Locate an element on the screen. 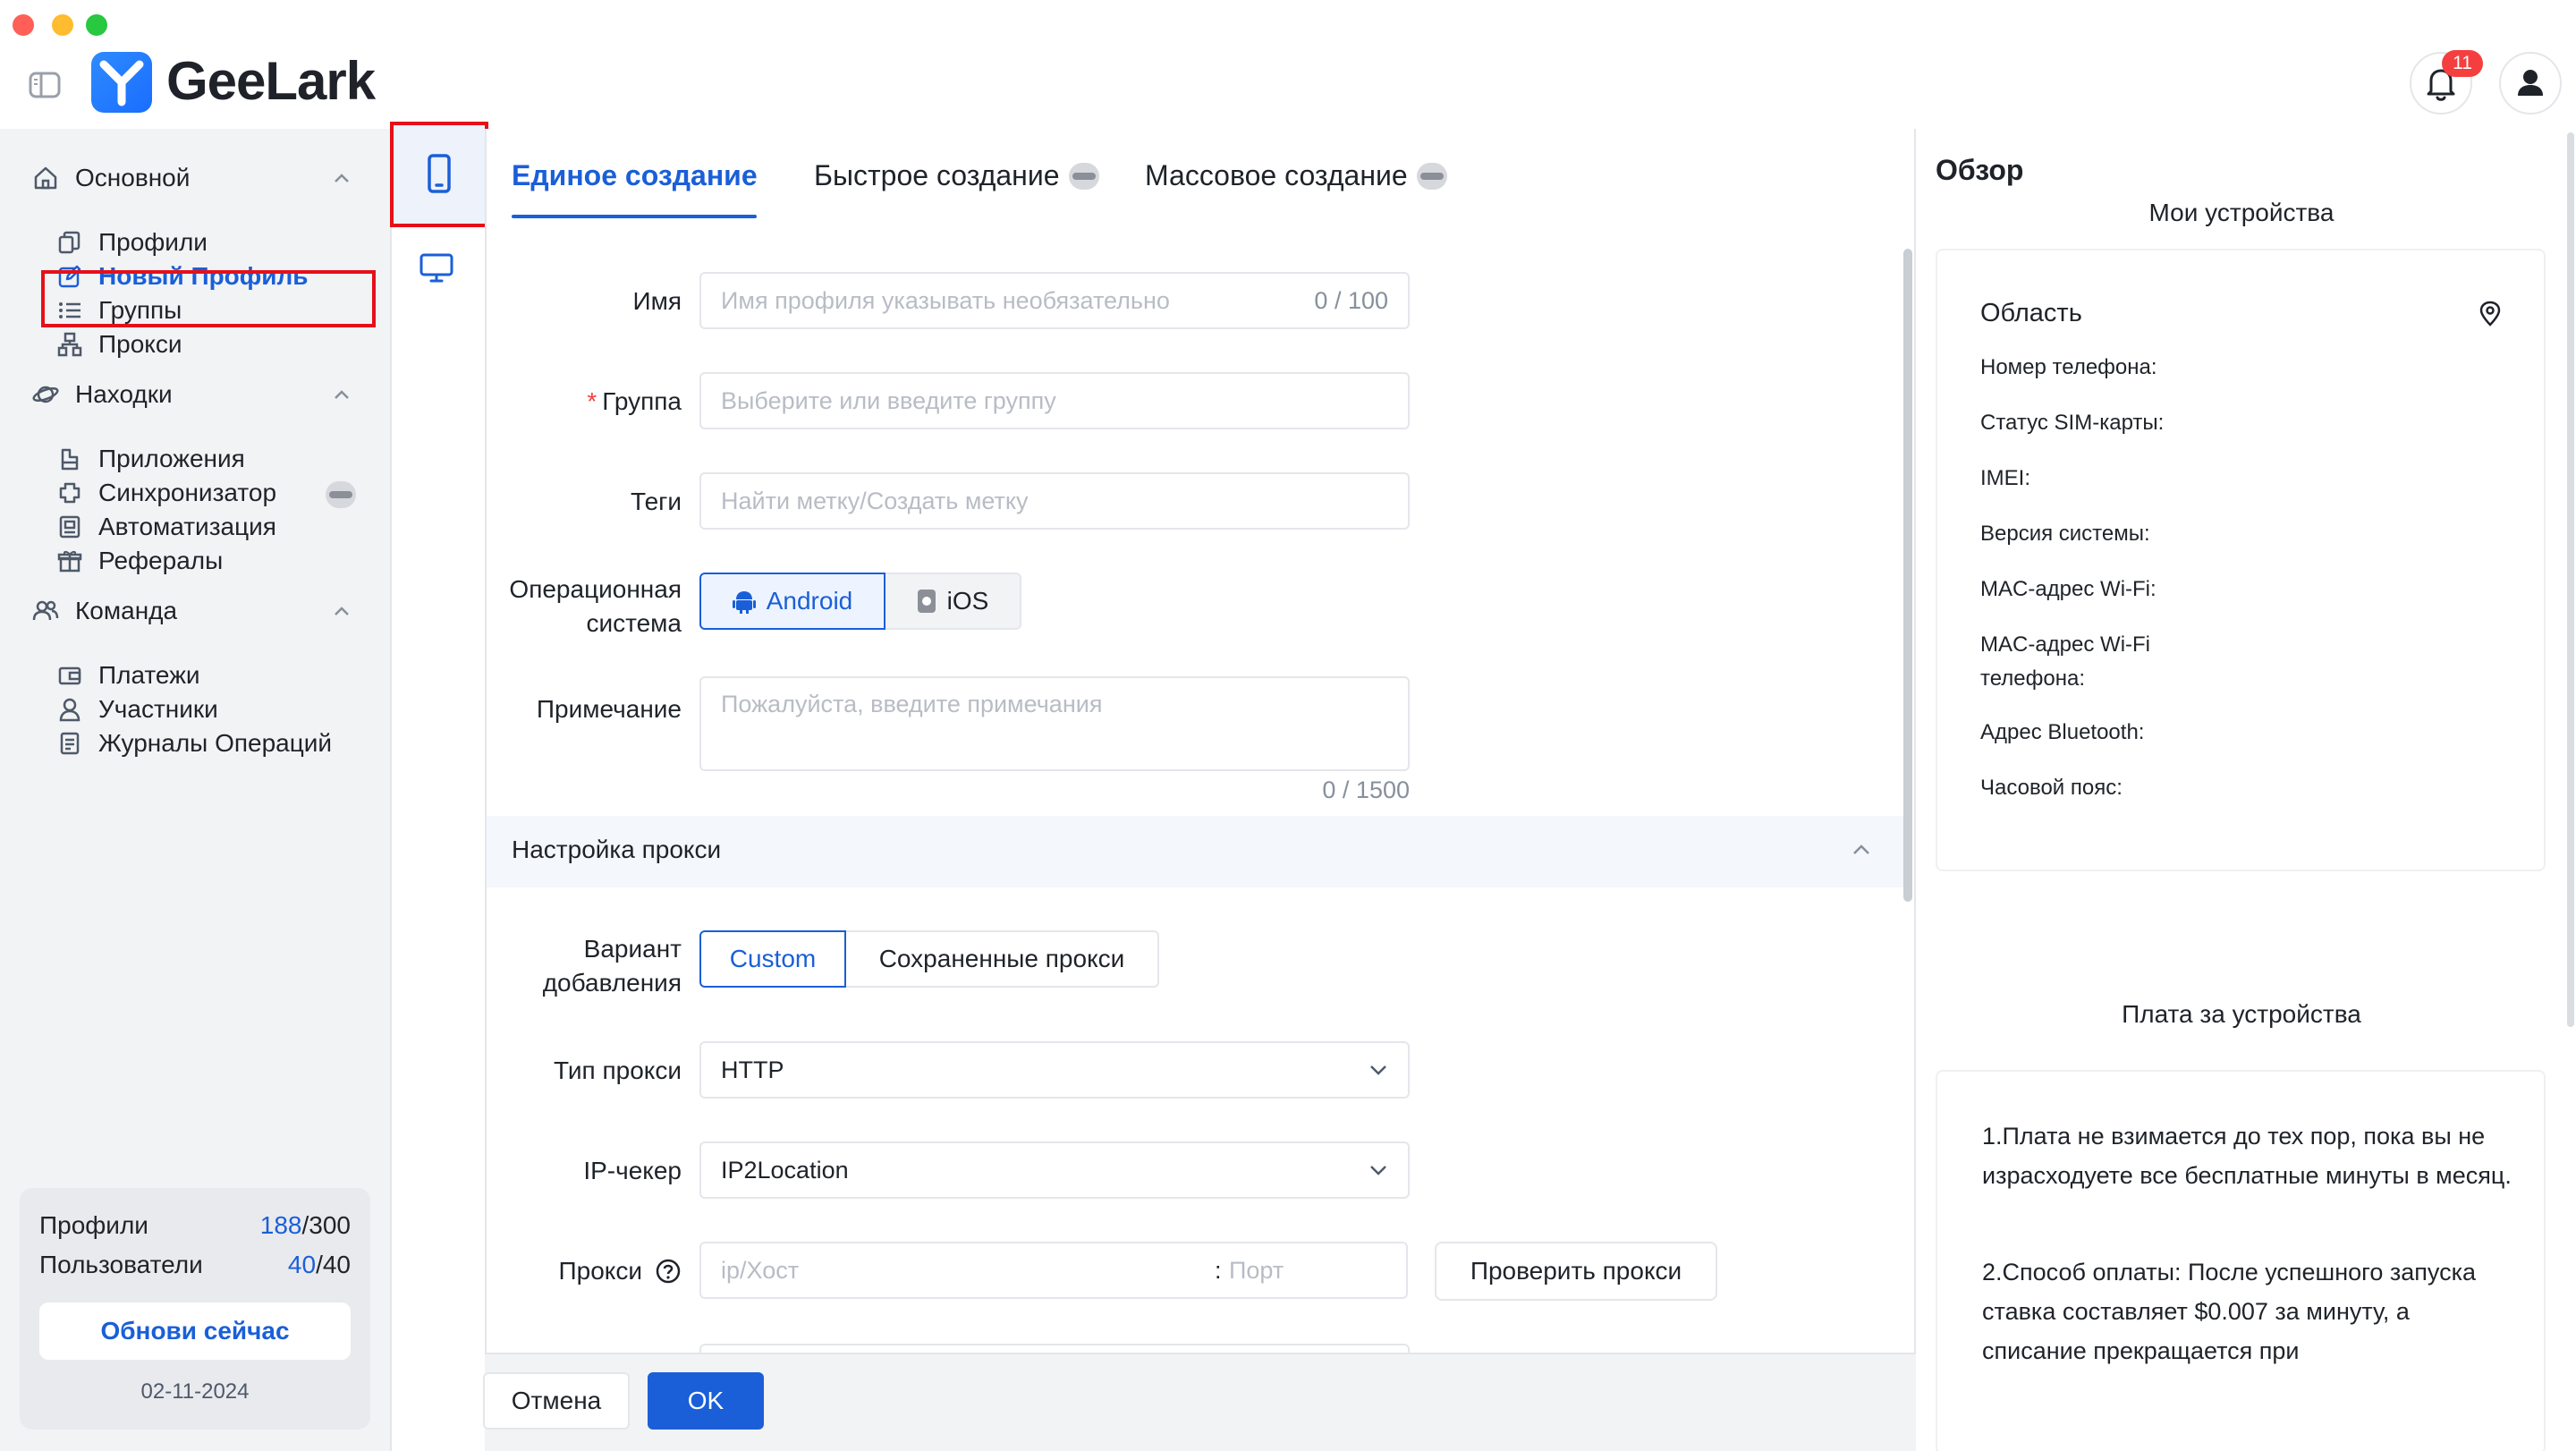 This screenshot has width=2576, height=1451. form-scrollbar is located at coordinates (1907, 575).